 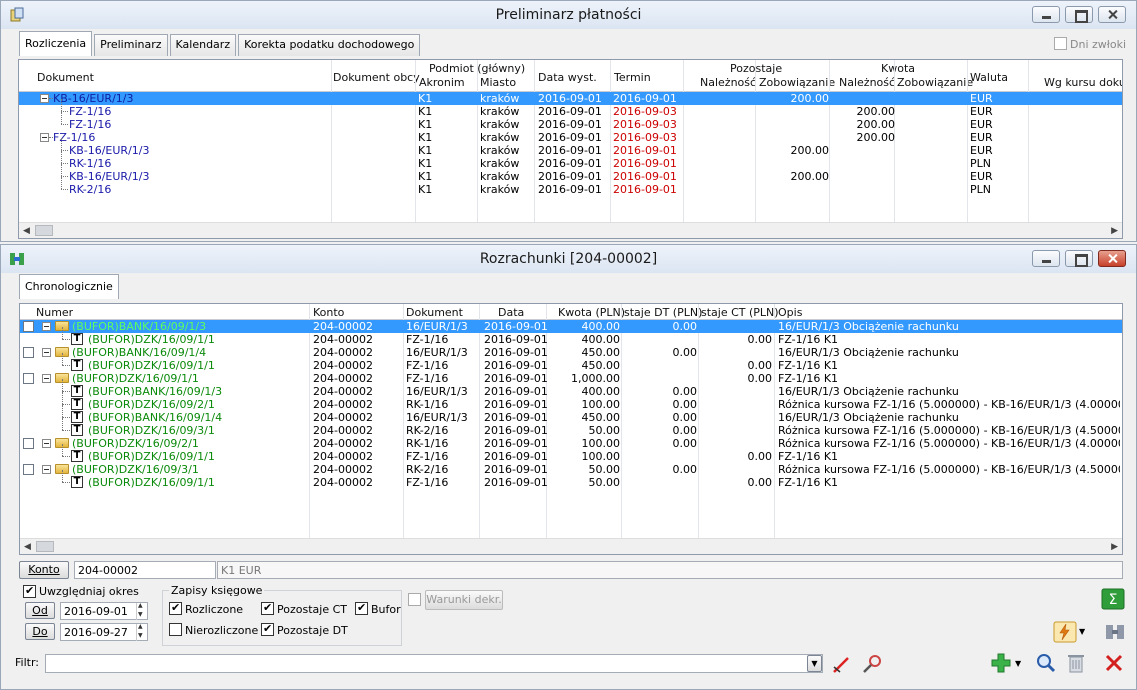 What do you see at coordinates (44, 570) in the screenshot?
I see `konto-button: Konto` at bounding box center [44, 570].